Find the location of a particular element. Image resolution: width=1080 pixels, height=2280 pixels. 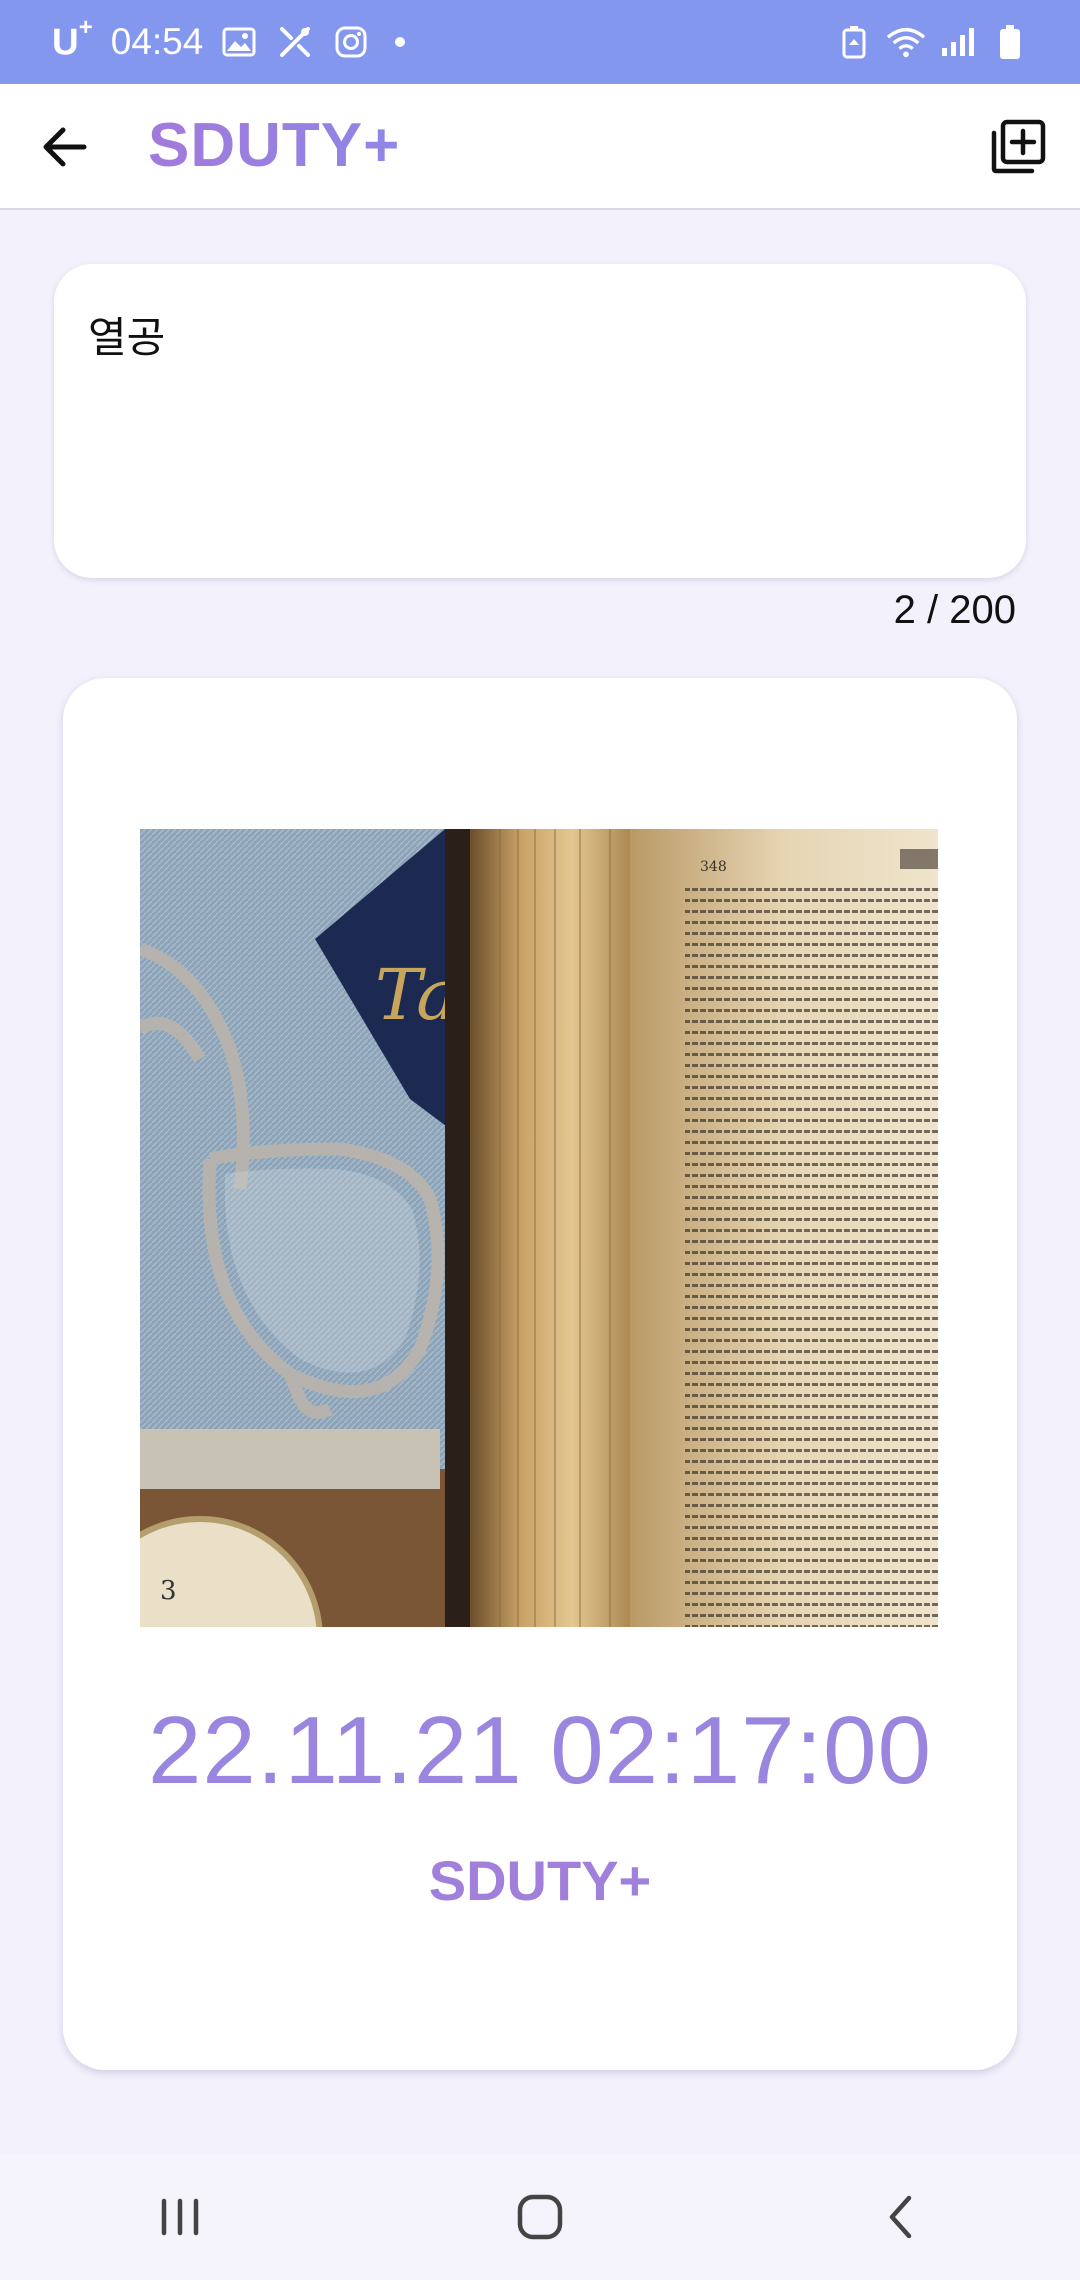

status-time: 04:54 is located at coordinates (157, 41).